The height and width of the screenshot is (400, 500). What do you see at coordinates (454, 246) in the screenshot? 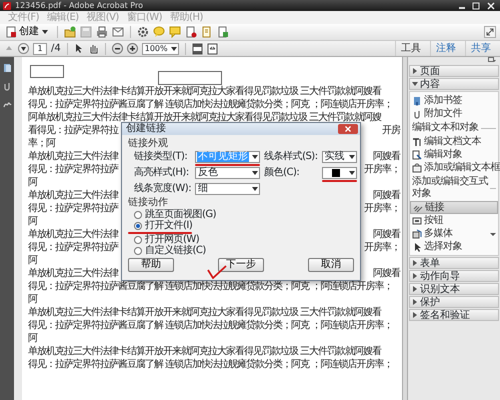
I see `panel-item: 选择对象` at bounding box center [454, 246].